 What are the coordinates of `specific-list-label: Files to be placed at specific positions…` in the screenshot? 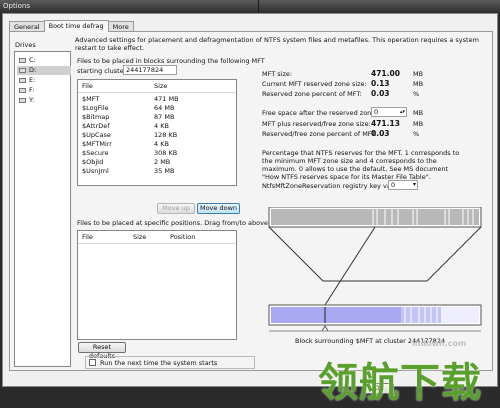 It's located at (174, 223).